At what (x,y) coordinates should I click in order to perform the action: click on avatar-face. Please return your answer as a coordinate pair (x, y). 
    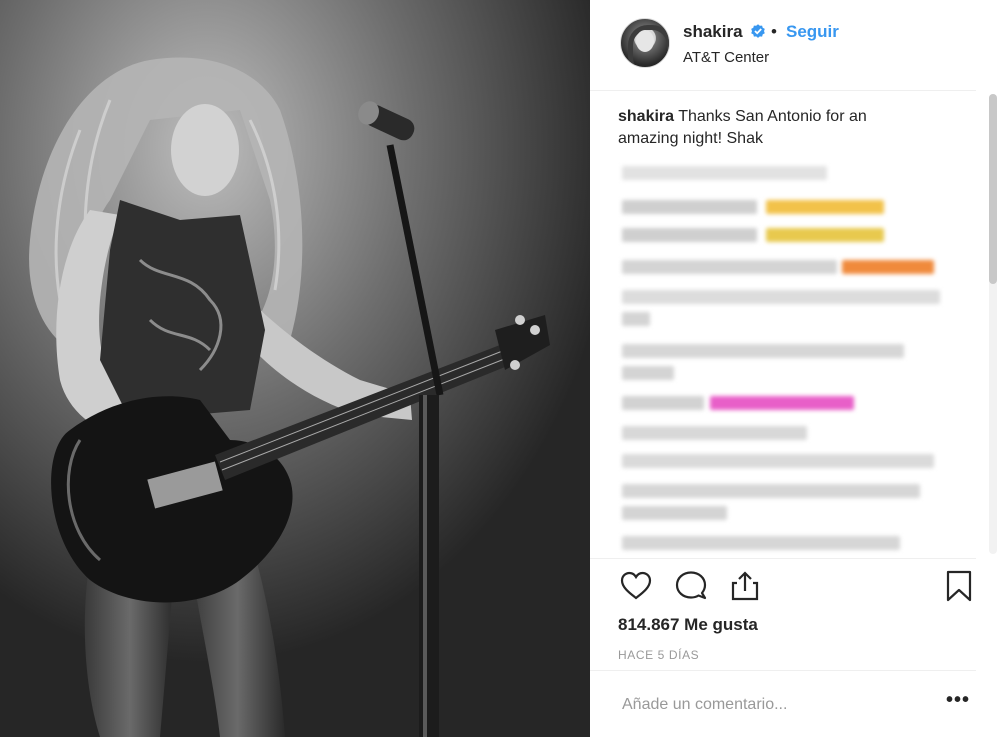
    Looking at the image, I should click on (645, 41).